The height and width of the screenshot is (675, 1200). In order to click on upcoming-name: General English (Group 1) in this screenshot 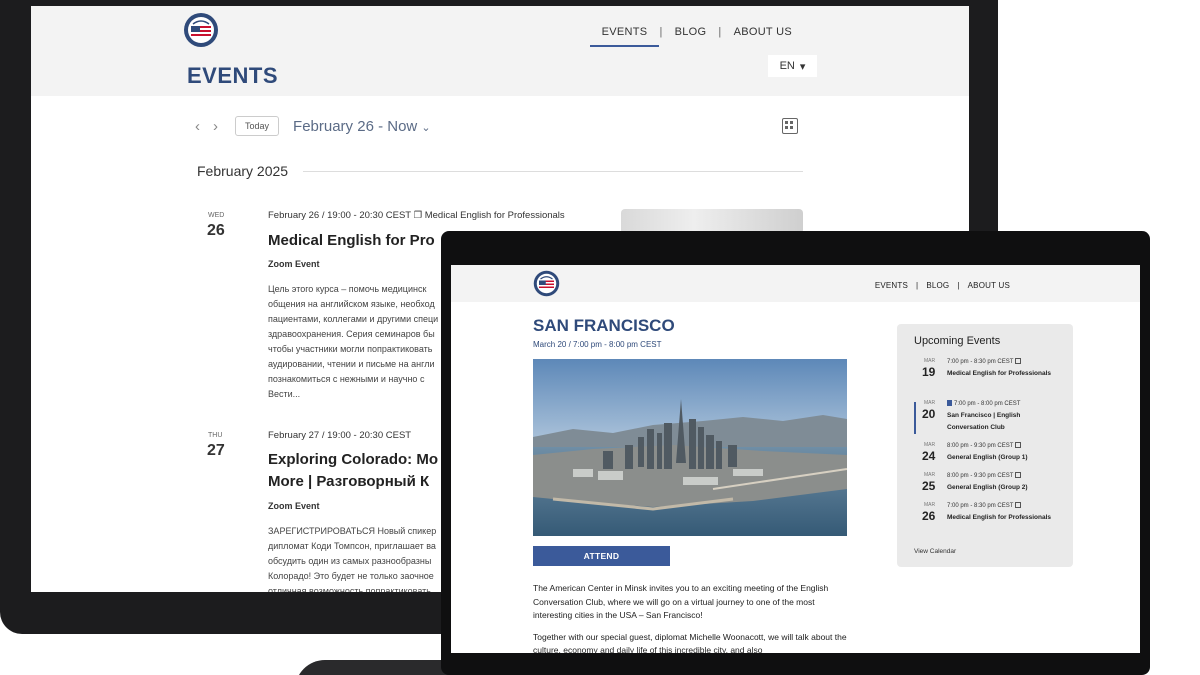, I will do `click(1002, 458)`.